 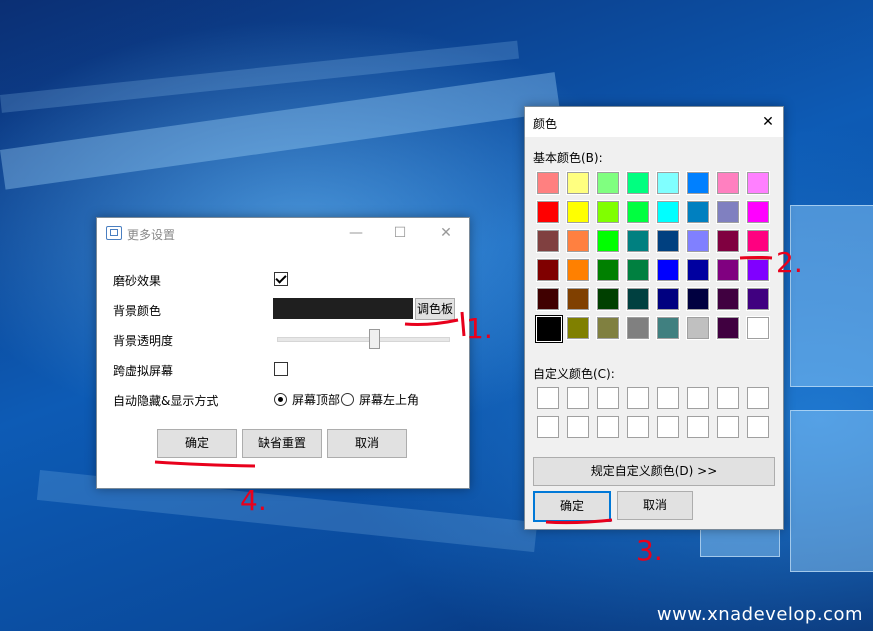 What do you see at coordinates (151, 235) in the screenshot?
I see `settings-title: 更多设置` at bounding box center [151, 235].